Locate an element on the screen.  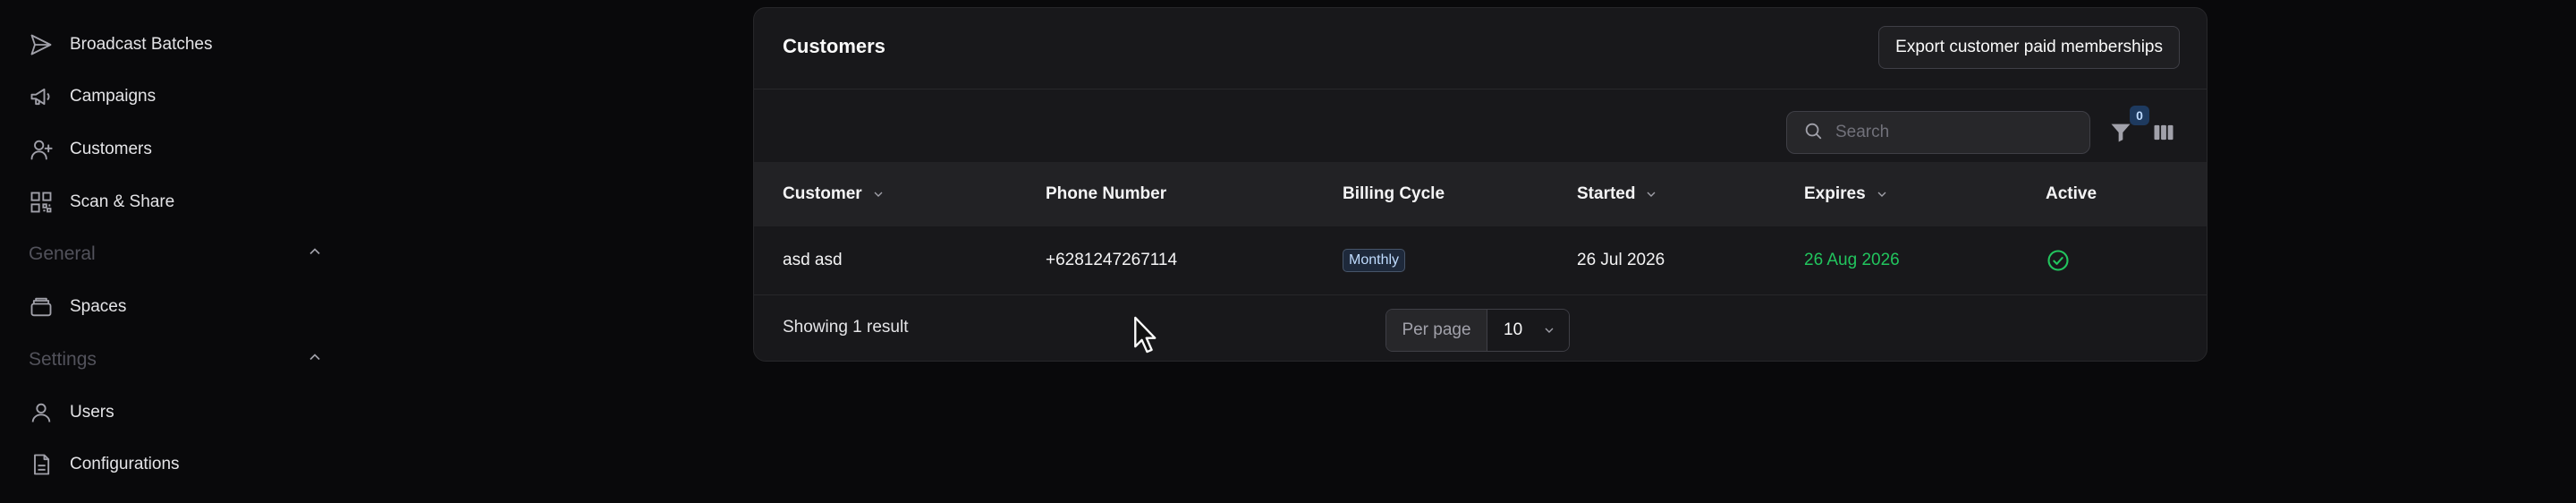
column-header-label: Customer is located at coordinates (822, 193).